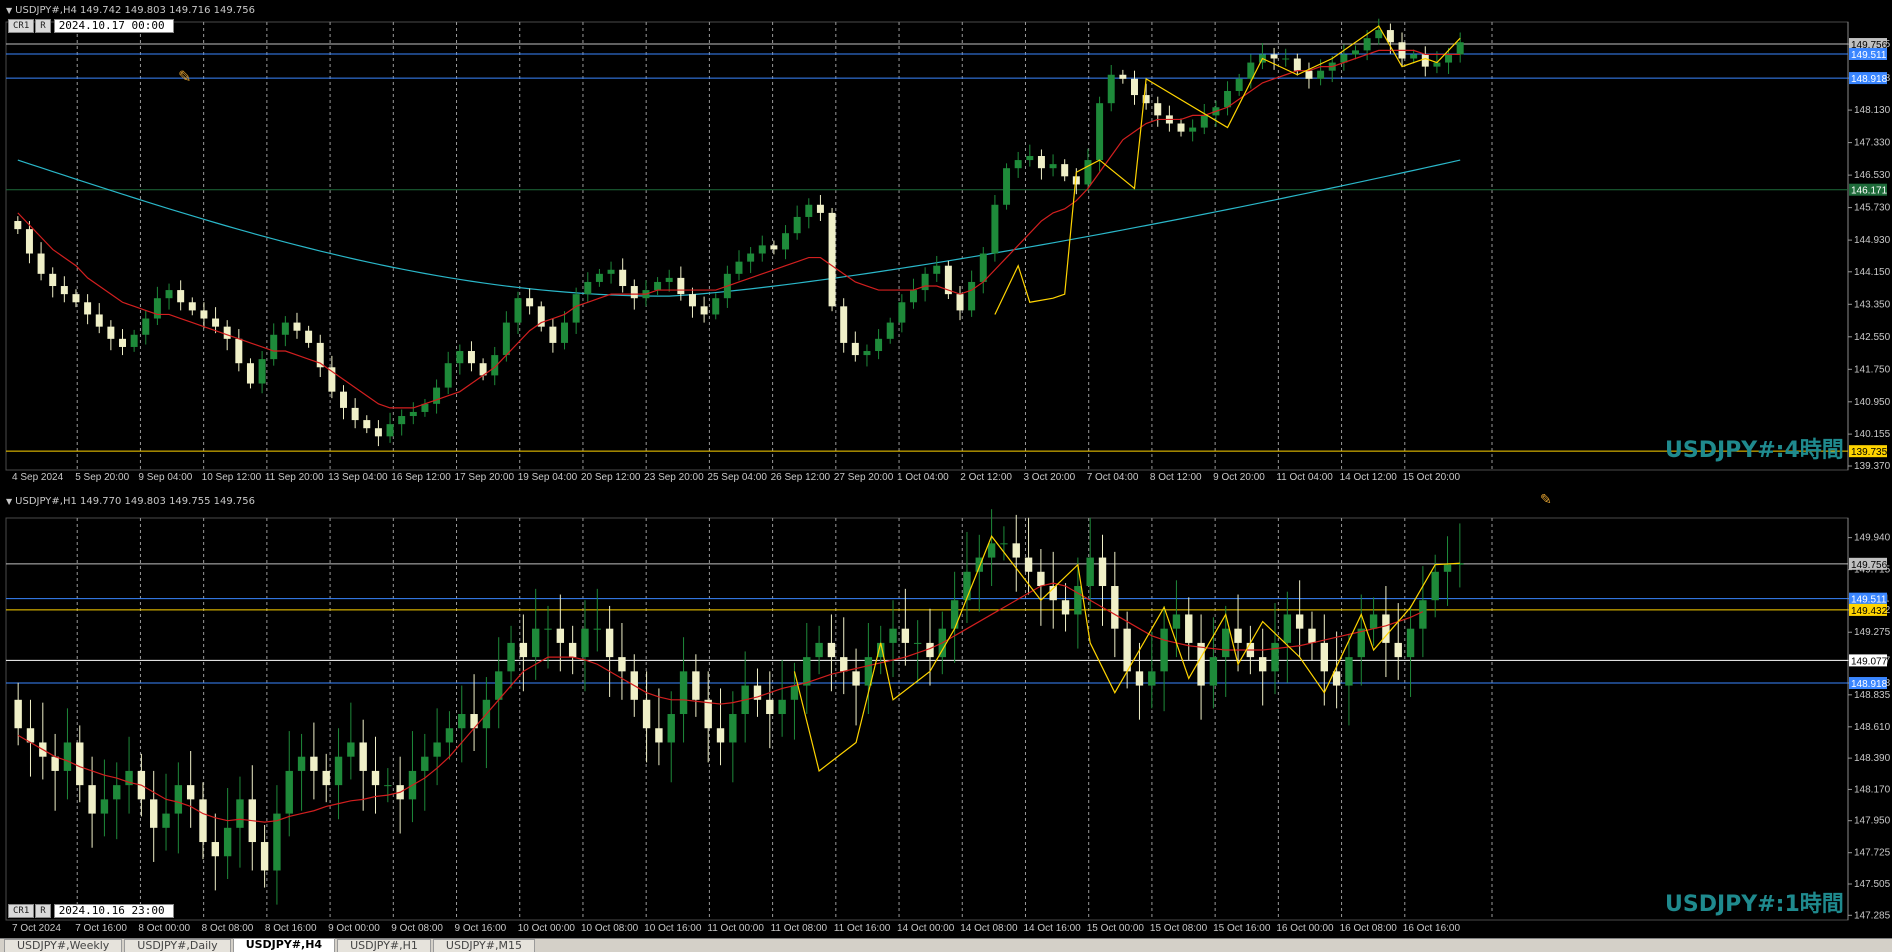 The width and height of the screenshot is (1892, 952). What do you see at coordinates (862, 928) in the screenshot?
I see `h1-time-label: 11 Oct 16:00` at bounding box center [862, 928].